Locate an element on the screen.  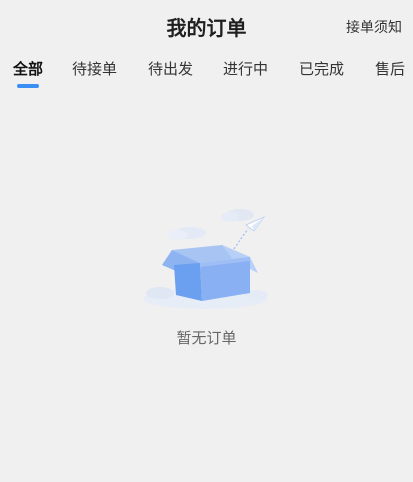
header: 我的订单 接单须知 is located at coordinates (206, 23).